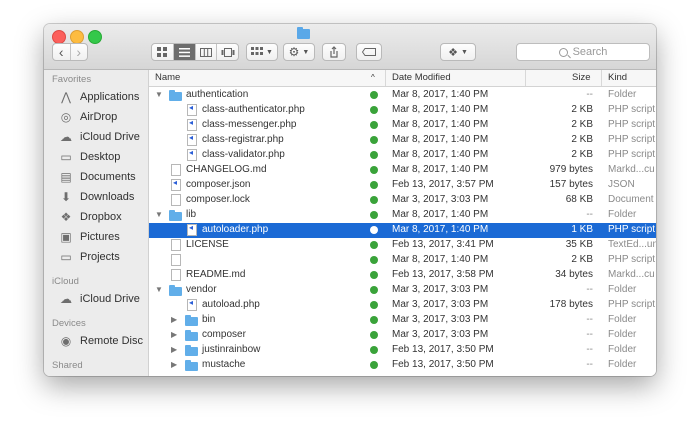 This screenshot has width=700, height=439. I want to click on sidebar-item-downloads: ⬇ Downloads, so click(96, 197).